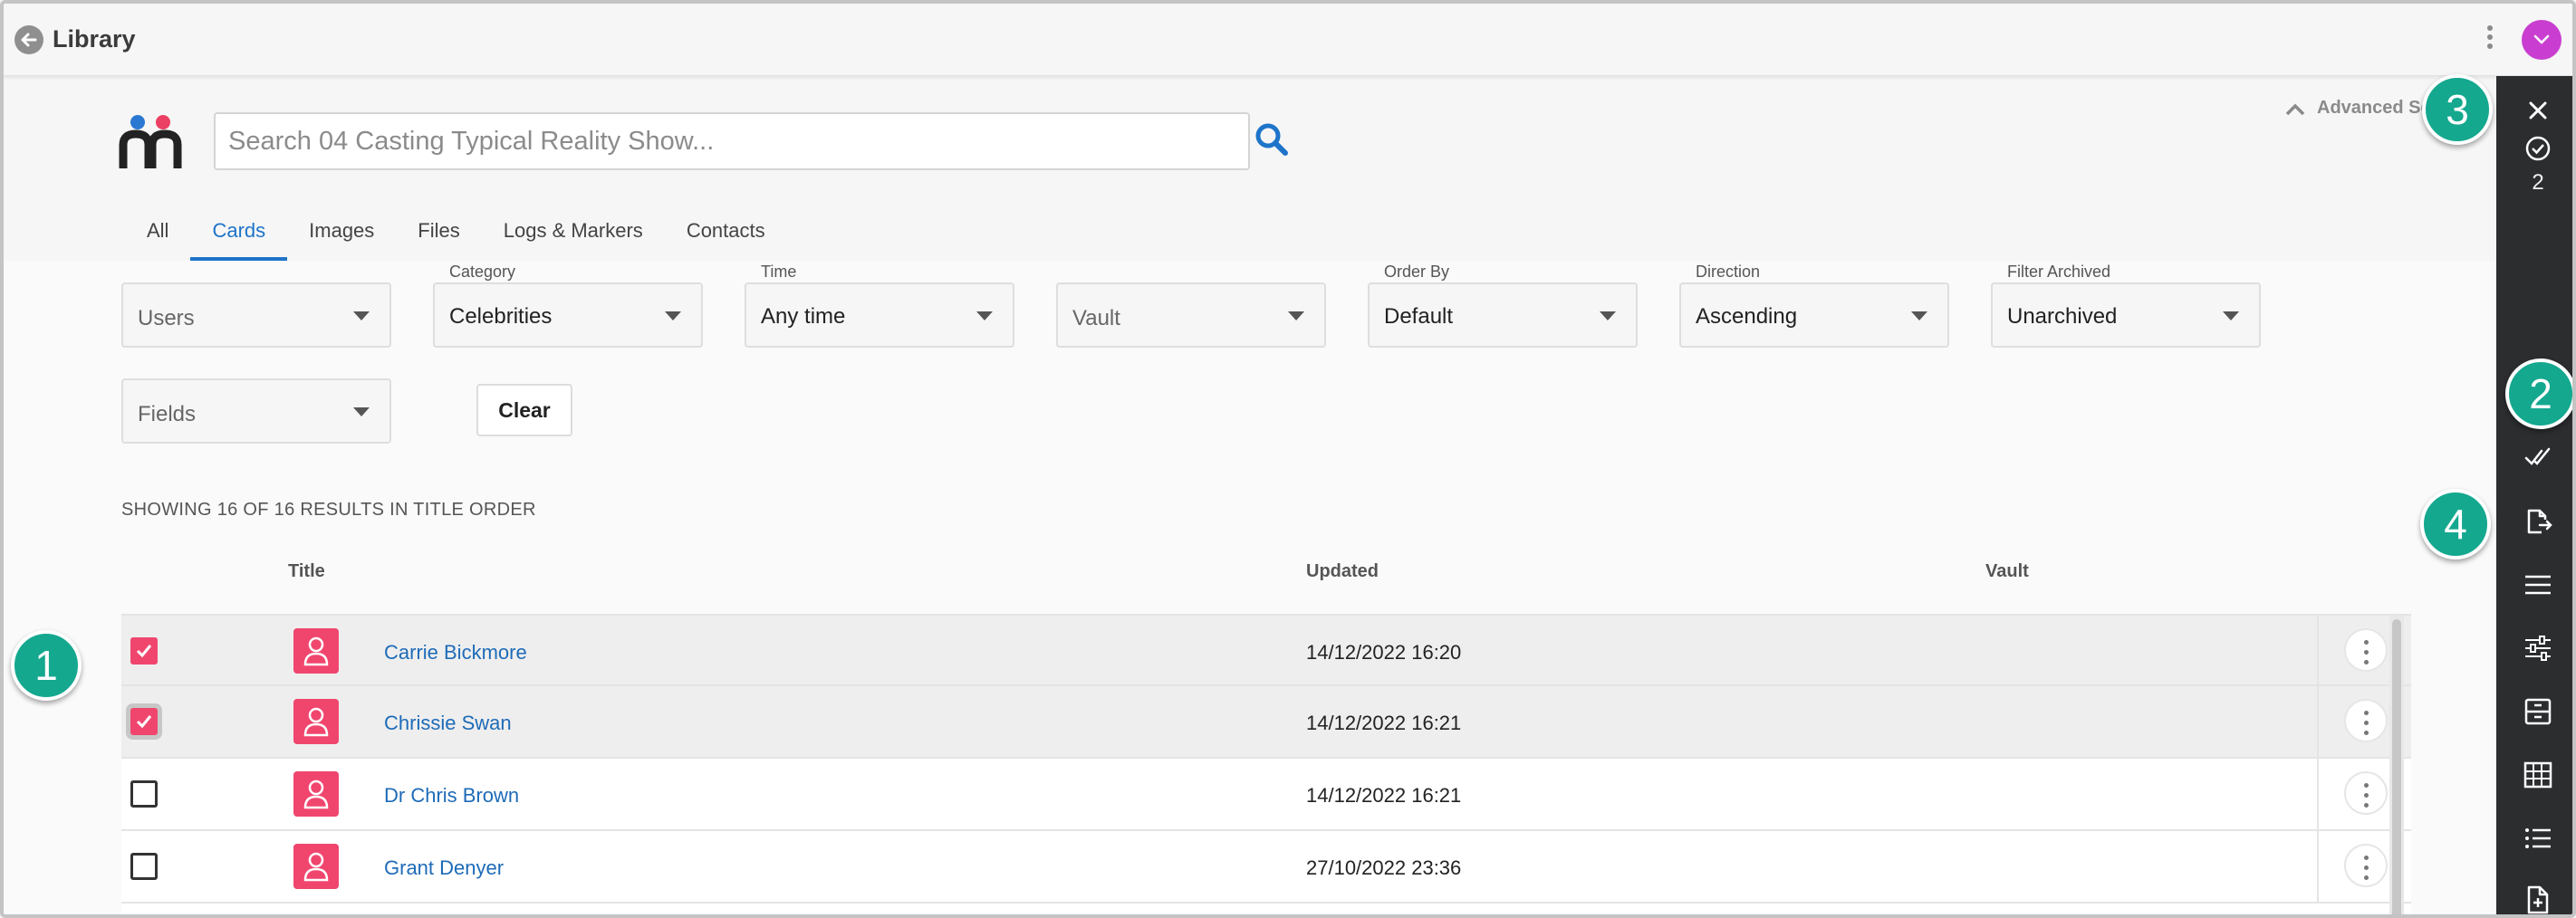 The width and height of the screenshot is (2576, 918). I want to click on tab-files: Files, so click(438, 233).